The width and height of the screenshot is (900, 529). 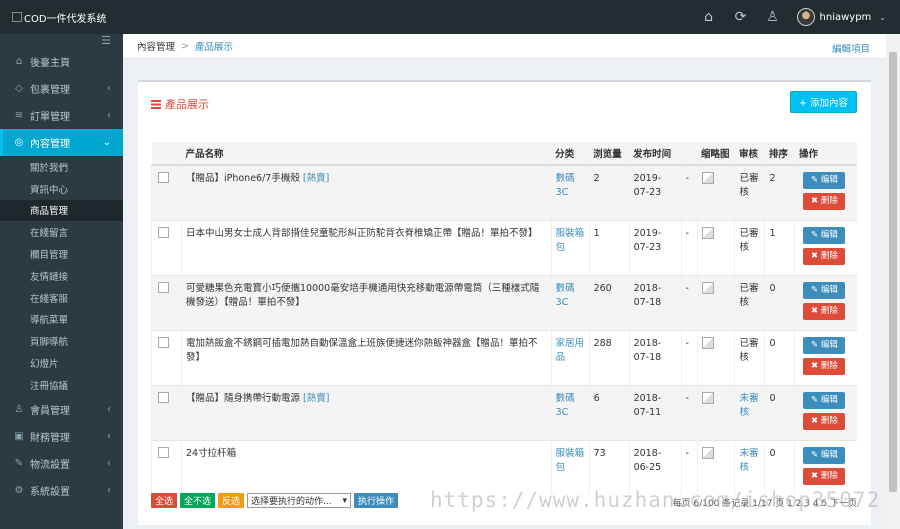 I want to click on audit-cell: 已審核, so click(x=749, y=358).